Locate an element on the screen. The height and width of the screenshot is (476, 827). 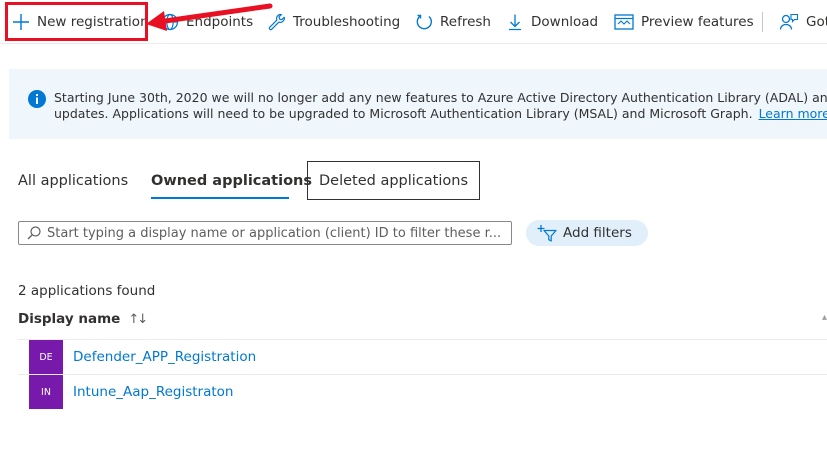
table-row: IN Intune_Aap_Registraton is located at coordinates (422, 392).